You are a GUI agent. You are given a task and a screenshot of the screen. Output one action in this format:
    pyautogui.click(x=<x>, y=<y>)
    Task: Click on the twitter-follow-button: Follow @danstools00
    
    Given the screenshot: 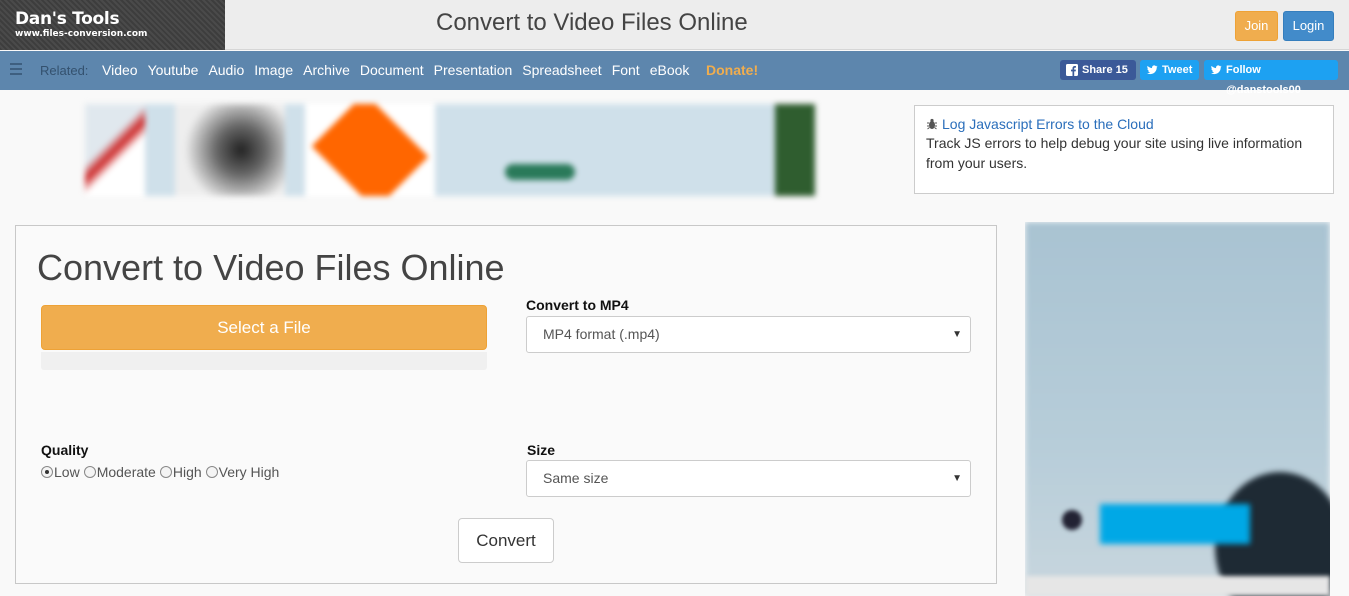 What is the action you would take?
    pyautogui.click(x=1271, y=78)
    